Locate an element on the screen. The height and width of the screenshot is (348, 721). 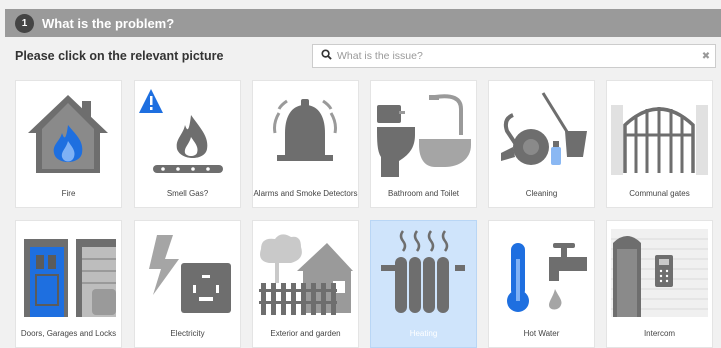
section-title: What is the problem? is located at coordinates (108, 23).